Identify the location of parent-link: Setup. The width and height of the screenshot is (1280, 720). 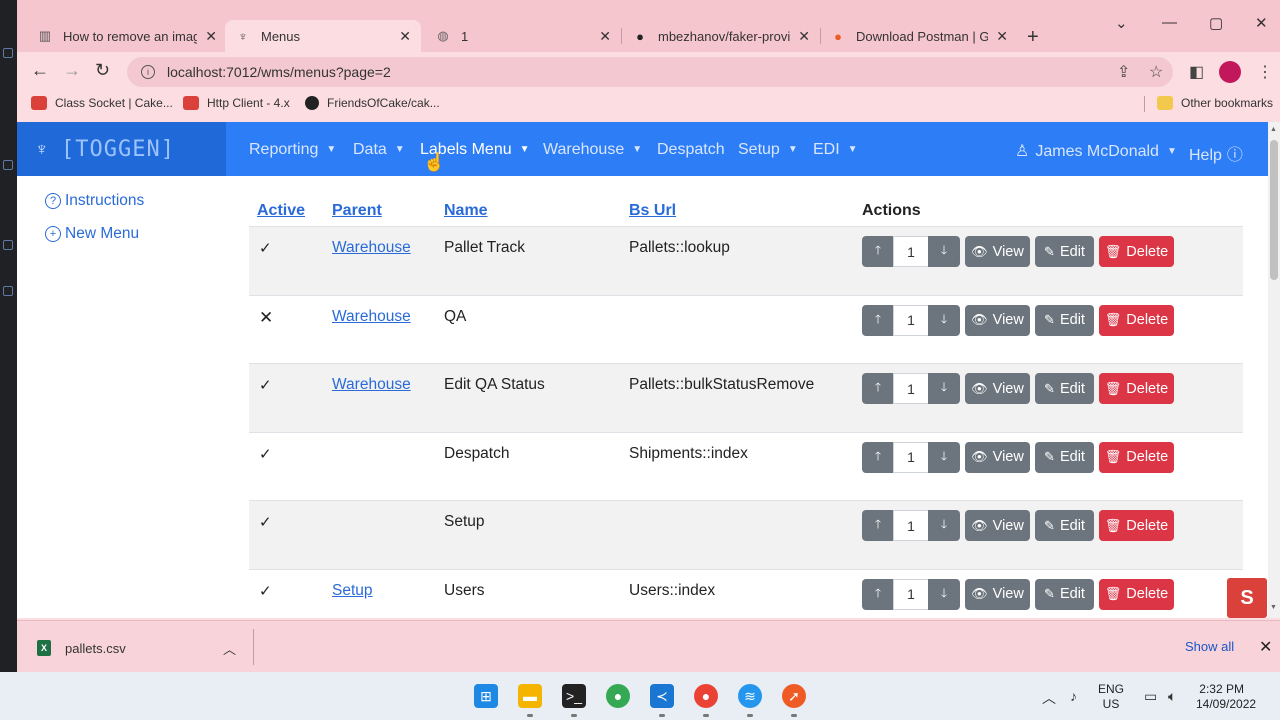
(352, 591).